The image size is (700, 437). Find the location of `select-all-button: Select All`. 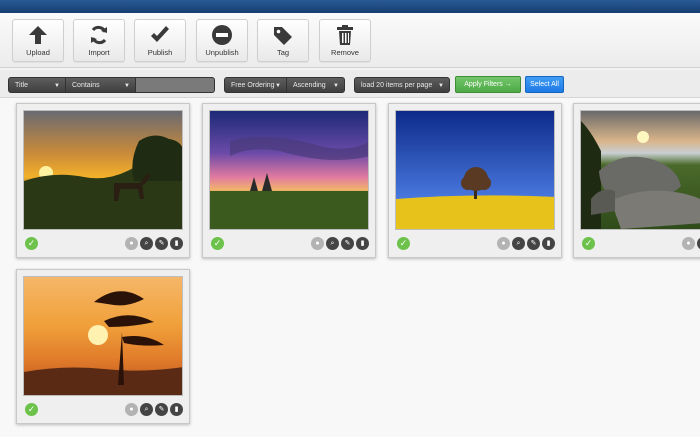

select-all-button: Select All is located at coordinates (544, 84).